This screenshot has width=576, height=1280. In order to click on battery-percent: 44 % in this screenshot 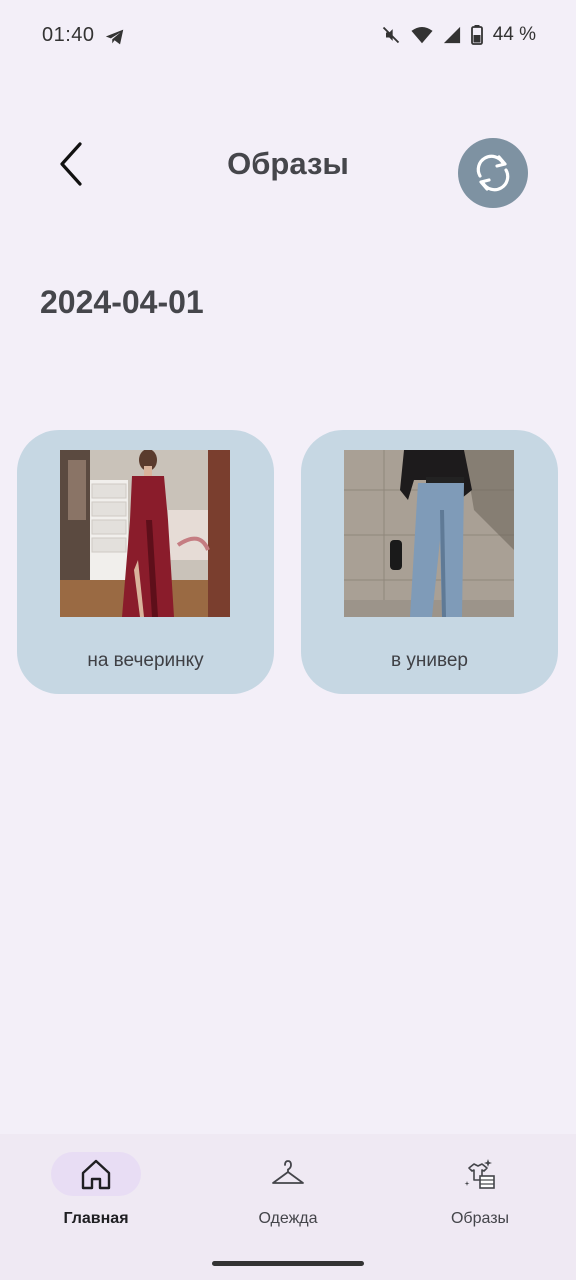, I will do `click(514, 34)`.